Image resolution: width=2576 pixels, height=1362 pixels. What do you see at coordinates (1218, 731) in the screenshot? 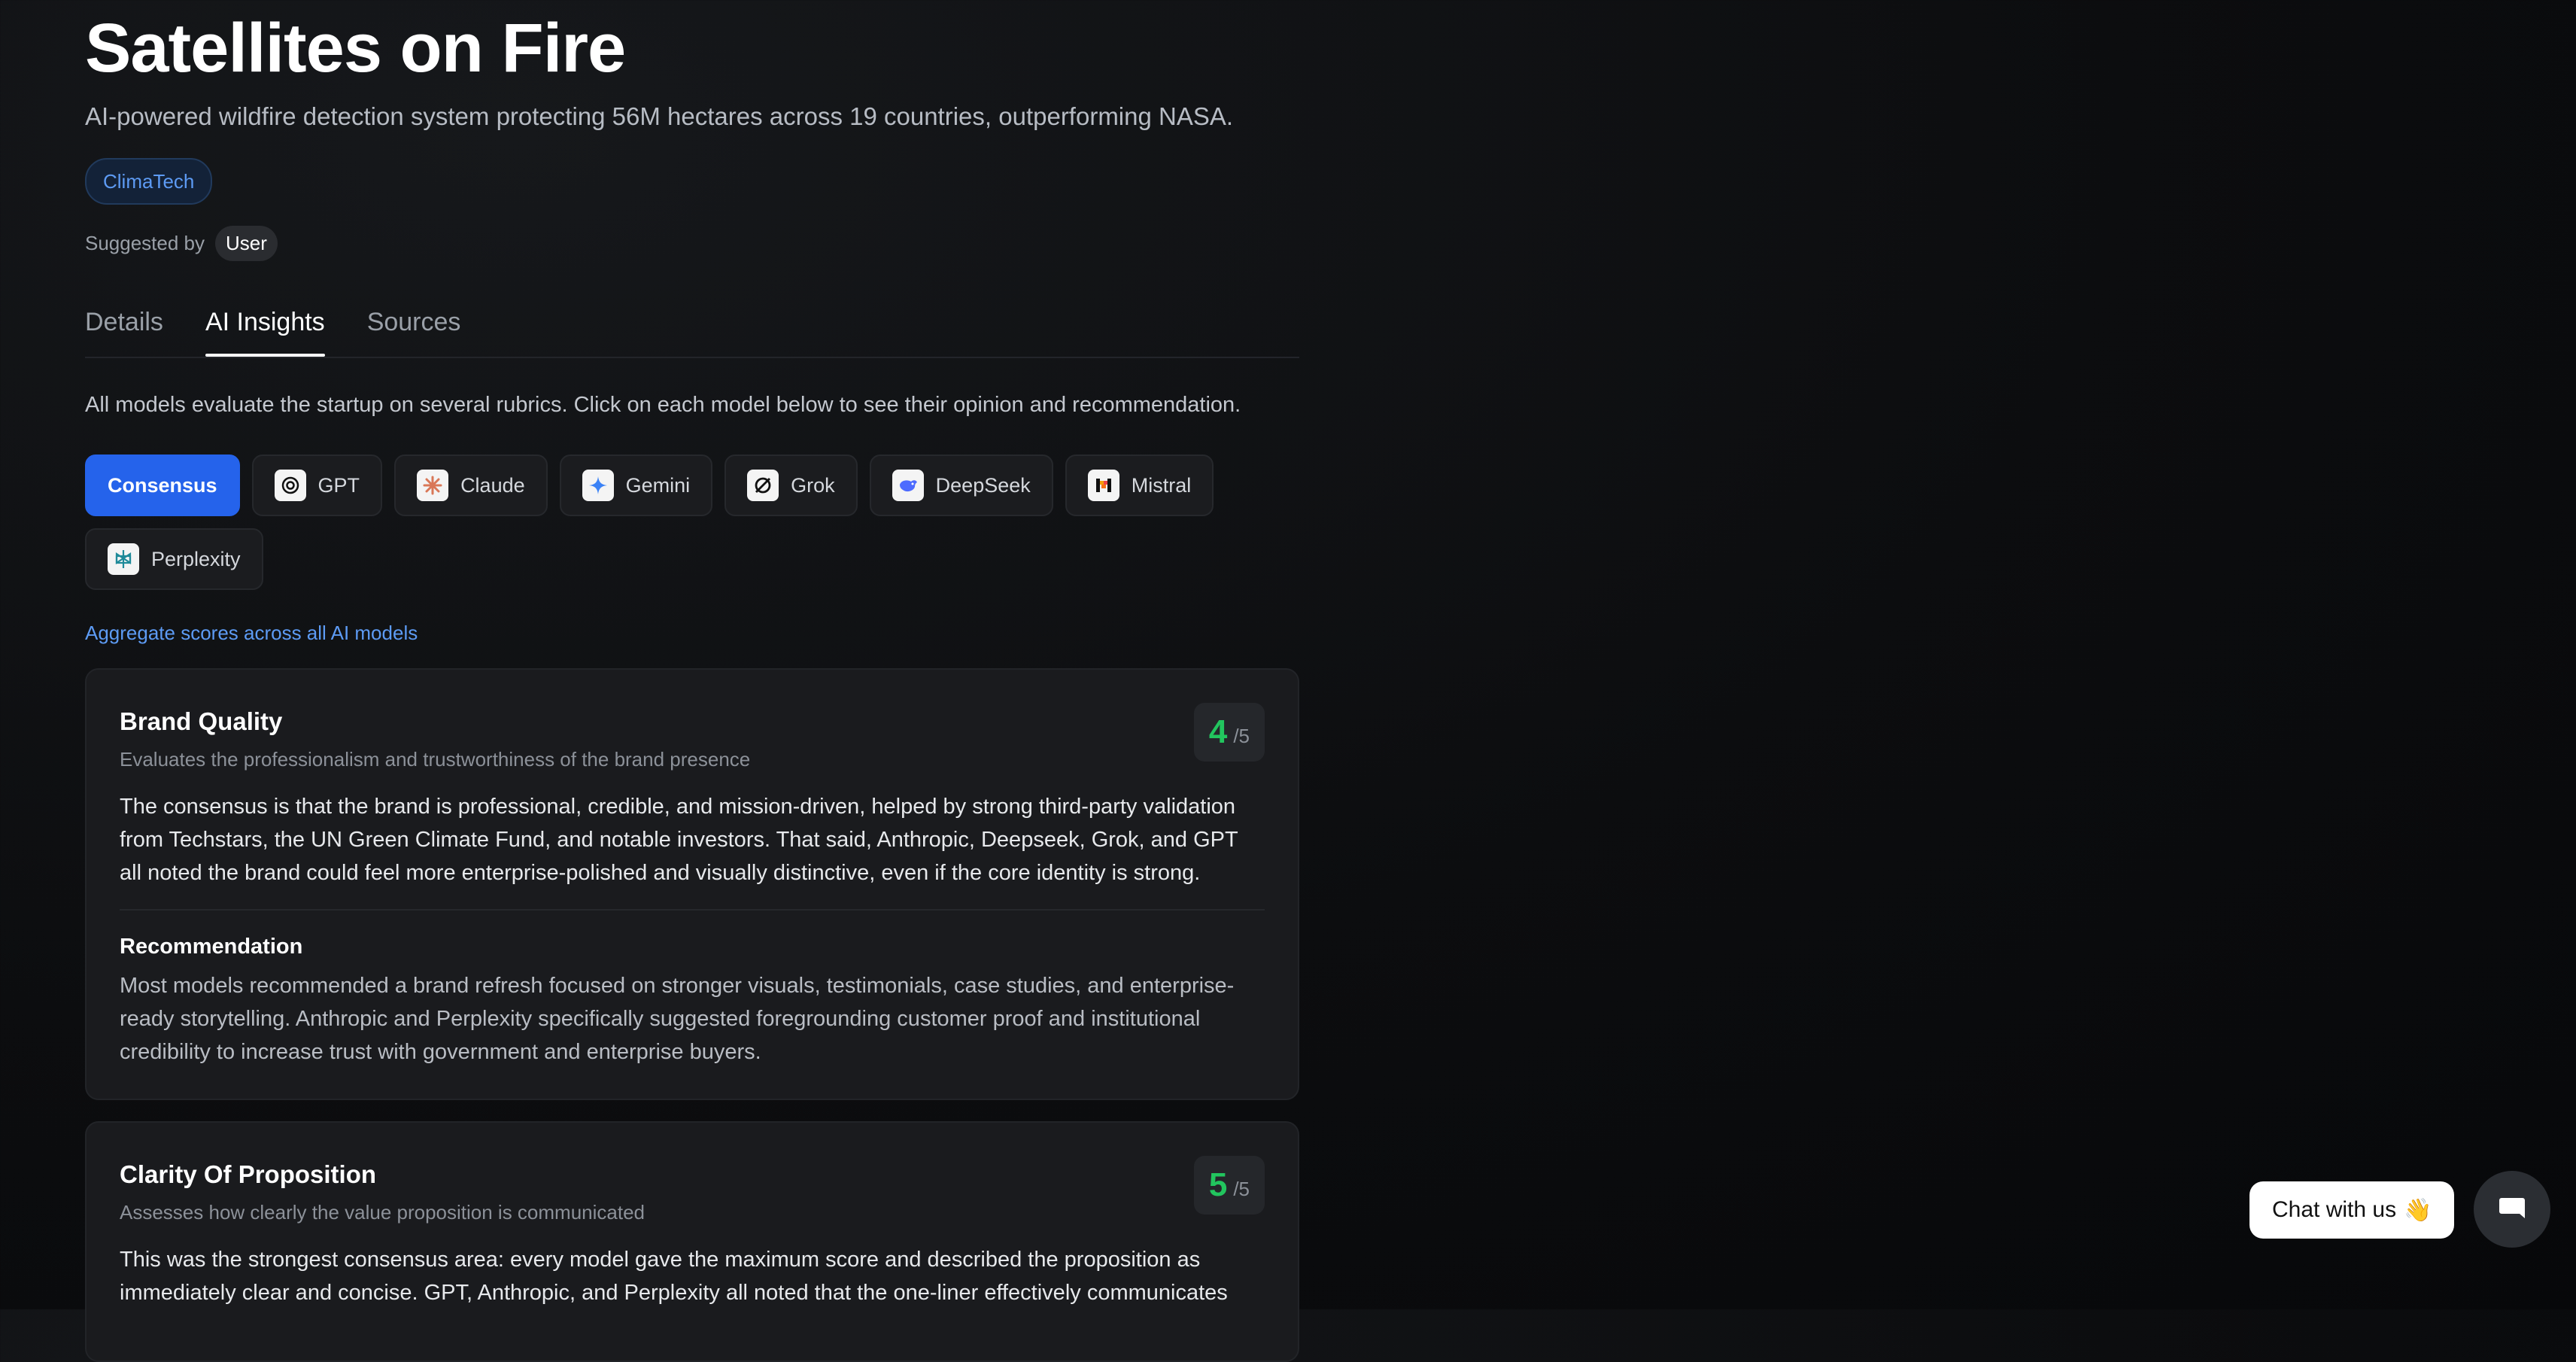
I see `score-value: 4` at bounding box center [1218, 731].